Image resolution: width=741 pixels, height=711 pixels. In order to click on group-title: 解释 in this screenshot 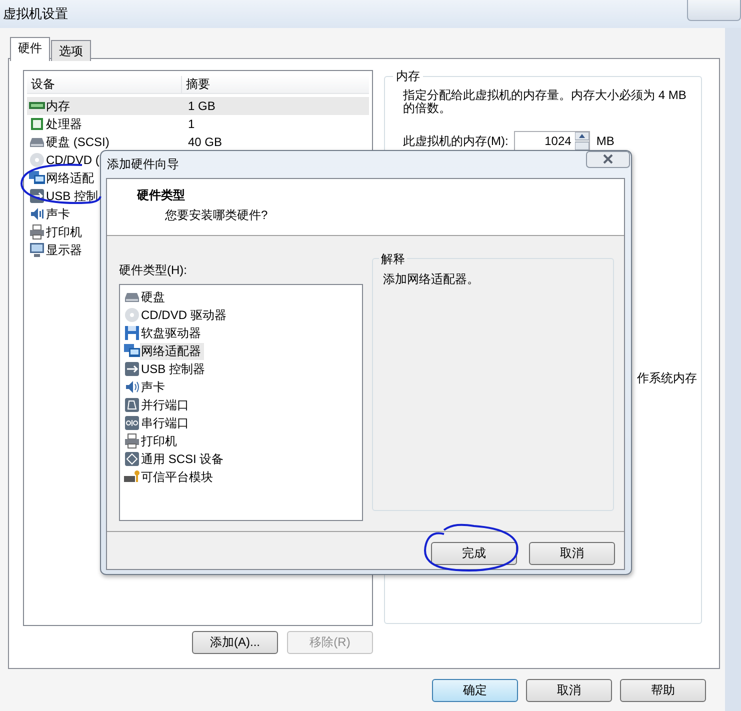, I will do `click(393, 259)`.